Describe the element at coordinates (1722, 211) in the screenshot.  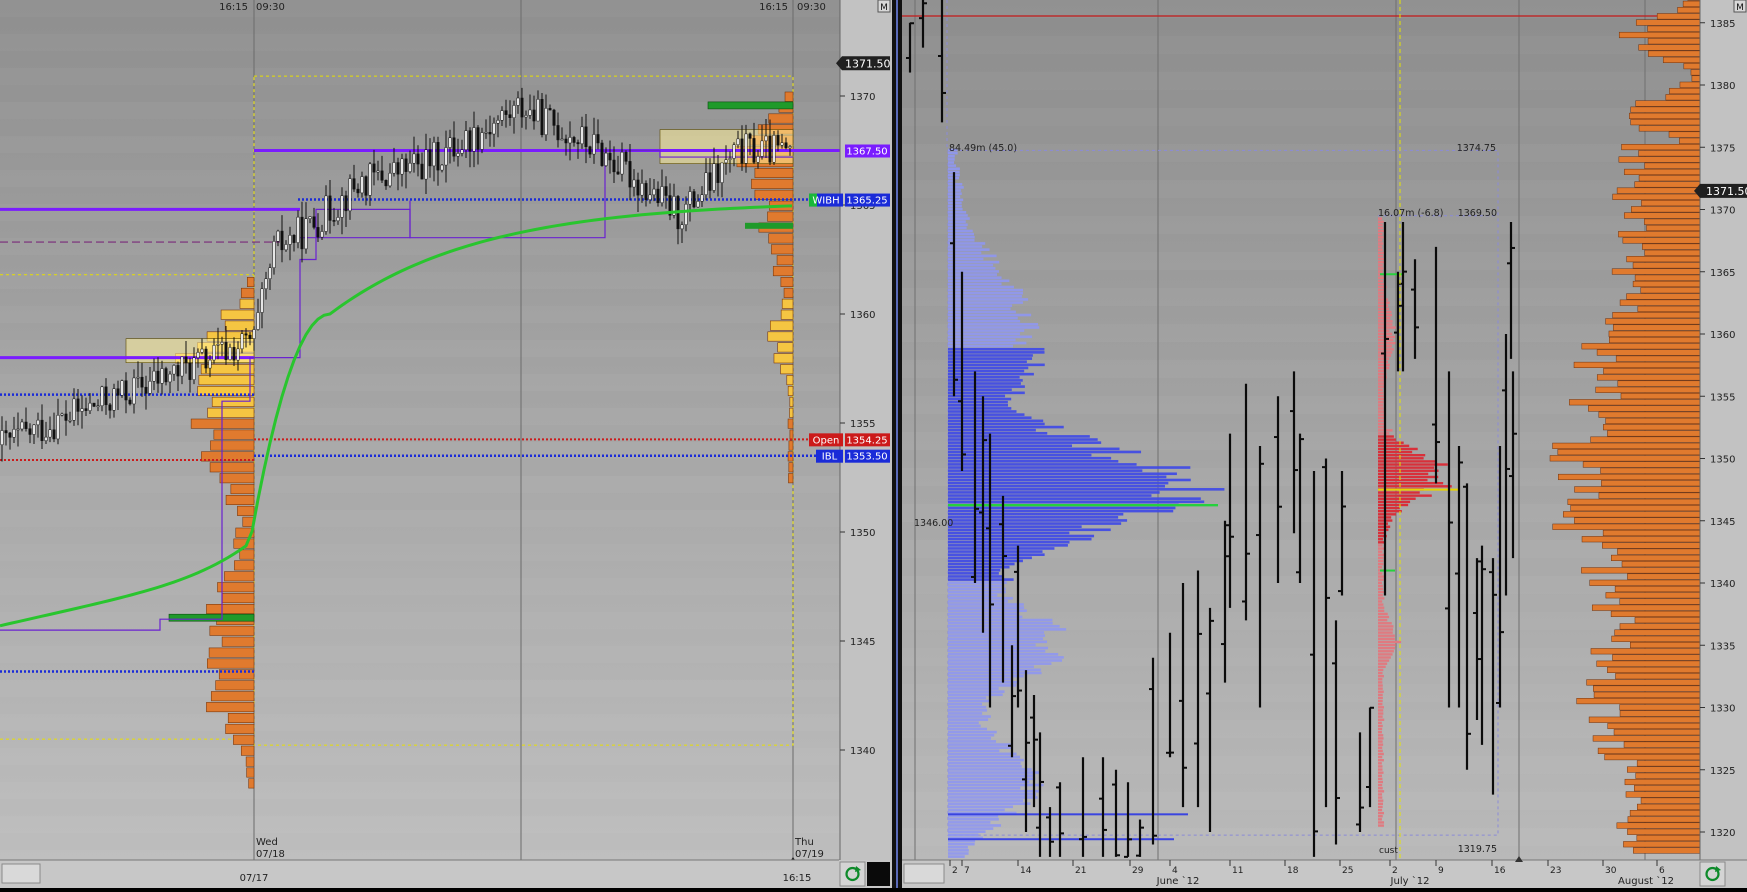
I see `price-axis-label: 1370` at that location.